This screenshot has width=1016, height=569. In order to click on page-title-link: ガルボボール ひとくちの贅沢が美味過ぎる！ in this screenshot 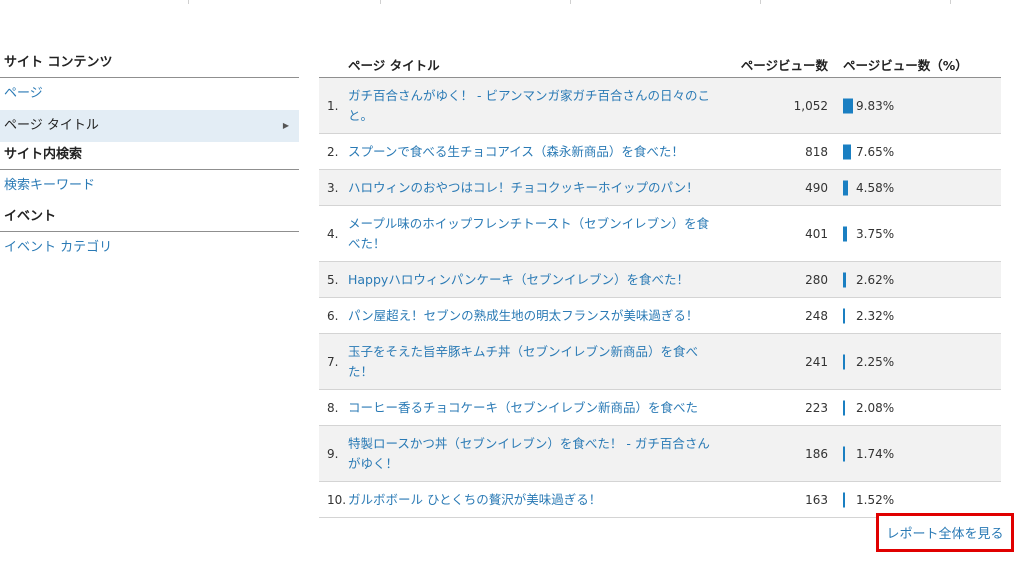, I will do `click(533, 500)`.